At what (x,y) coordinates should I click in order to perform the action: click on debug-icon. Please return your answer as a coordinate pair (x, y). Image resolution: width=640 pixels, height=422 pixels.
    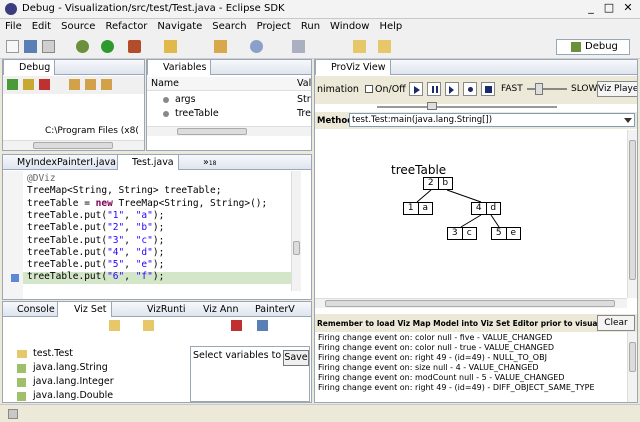
    Looking at the image, I should click on (82, 46).